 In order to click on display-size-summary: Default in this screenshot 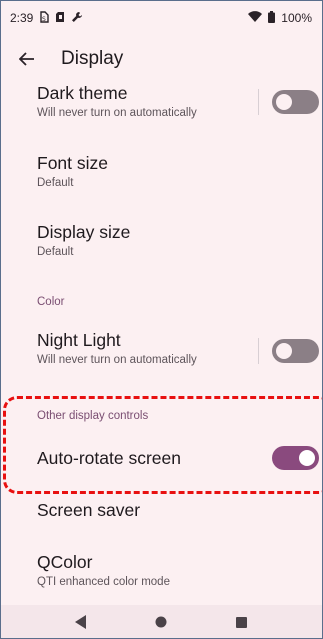, I will do `click(55, 252)`.